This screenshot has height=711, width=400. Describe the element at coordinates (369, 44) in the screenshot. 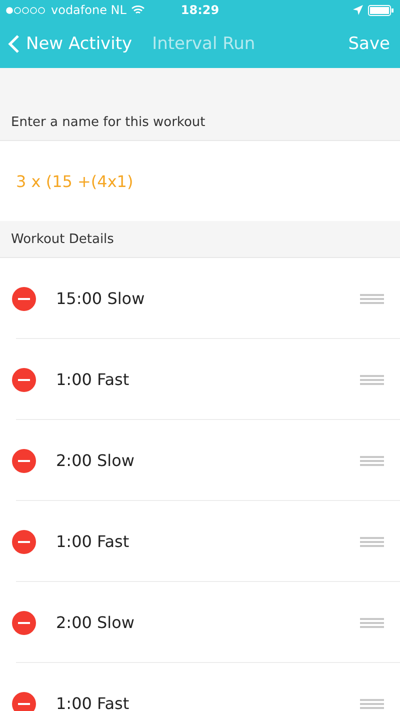

I see `save-button: Save` at that location.